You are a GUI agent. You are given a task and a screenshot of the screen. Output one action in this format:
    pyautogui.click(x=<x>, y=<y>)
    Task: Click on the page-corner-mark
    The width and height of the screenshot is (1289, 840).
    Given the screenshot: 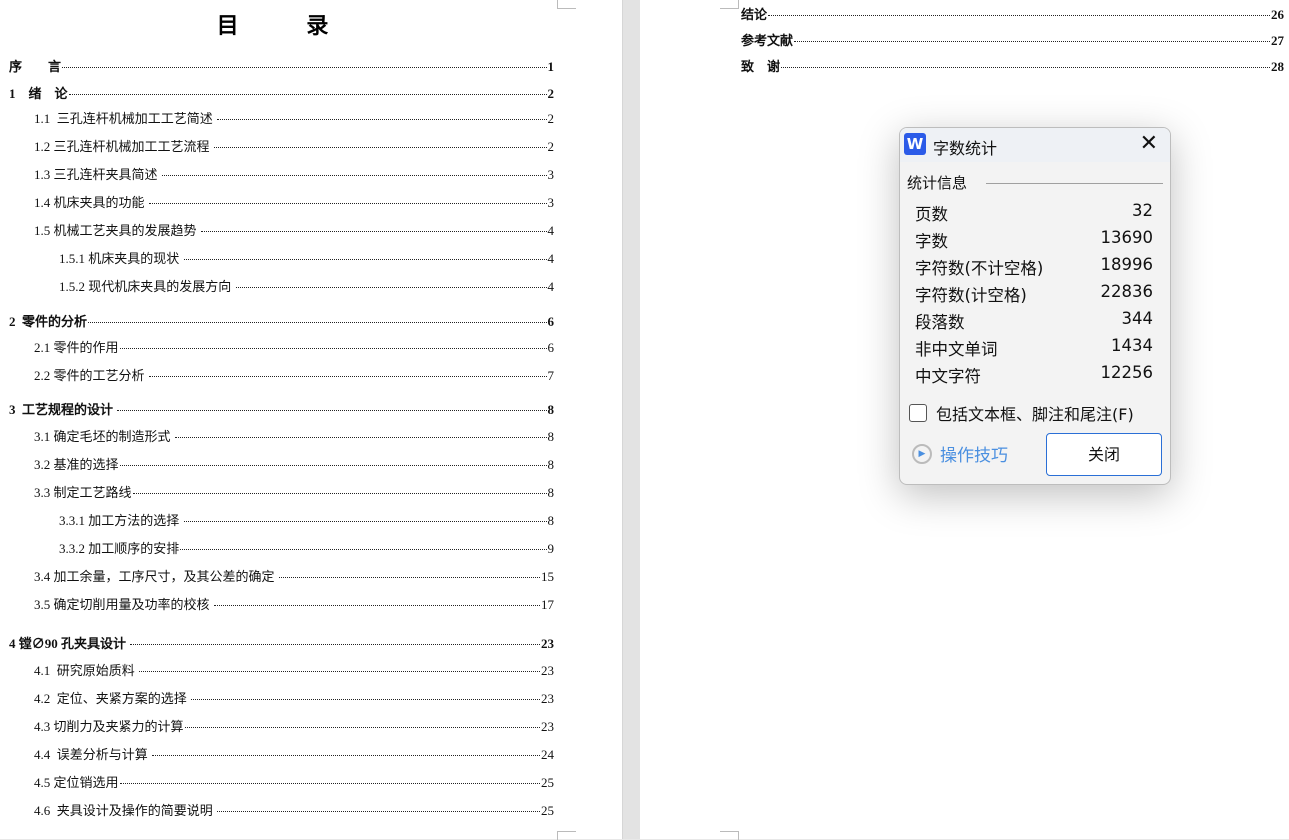 What is the action you would take?
    pyautogui.click(x=729, y=4)
    